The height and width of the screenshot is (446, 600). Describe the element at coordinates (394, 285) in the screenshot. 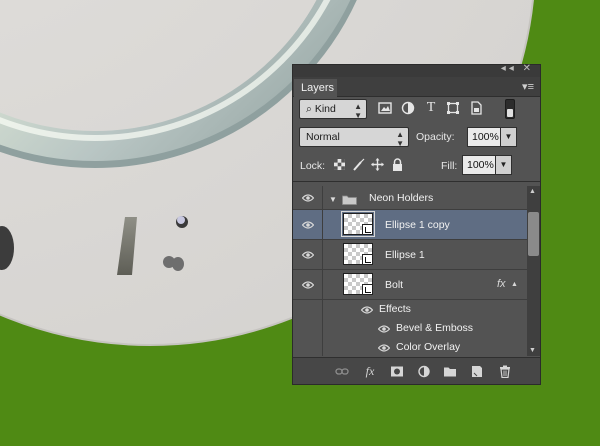

I see `layer-name: Bolt` at that location.